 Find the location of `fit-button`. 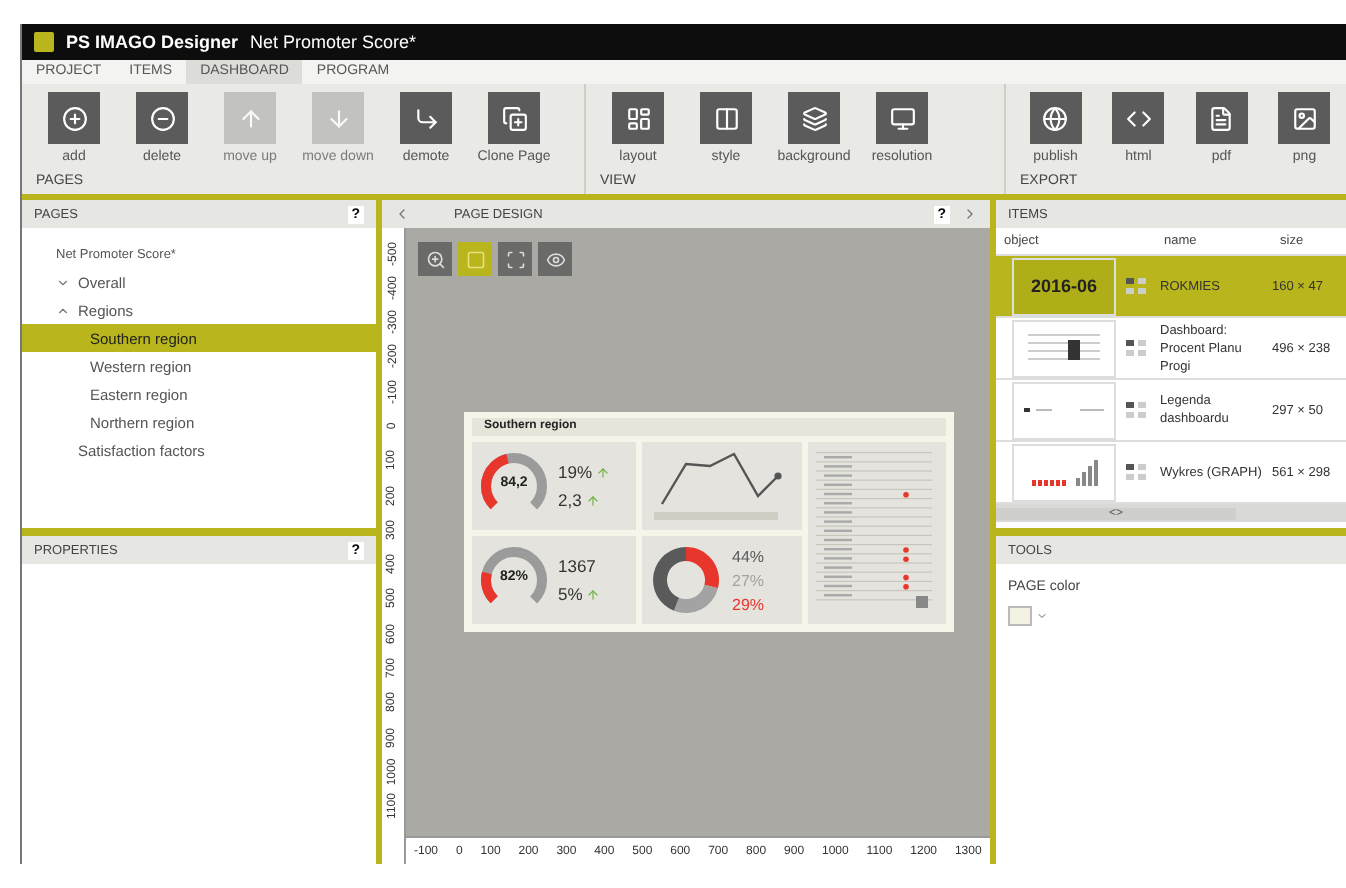

fit-button is located at coordinates (515, 259).